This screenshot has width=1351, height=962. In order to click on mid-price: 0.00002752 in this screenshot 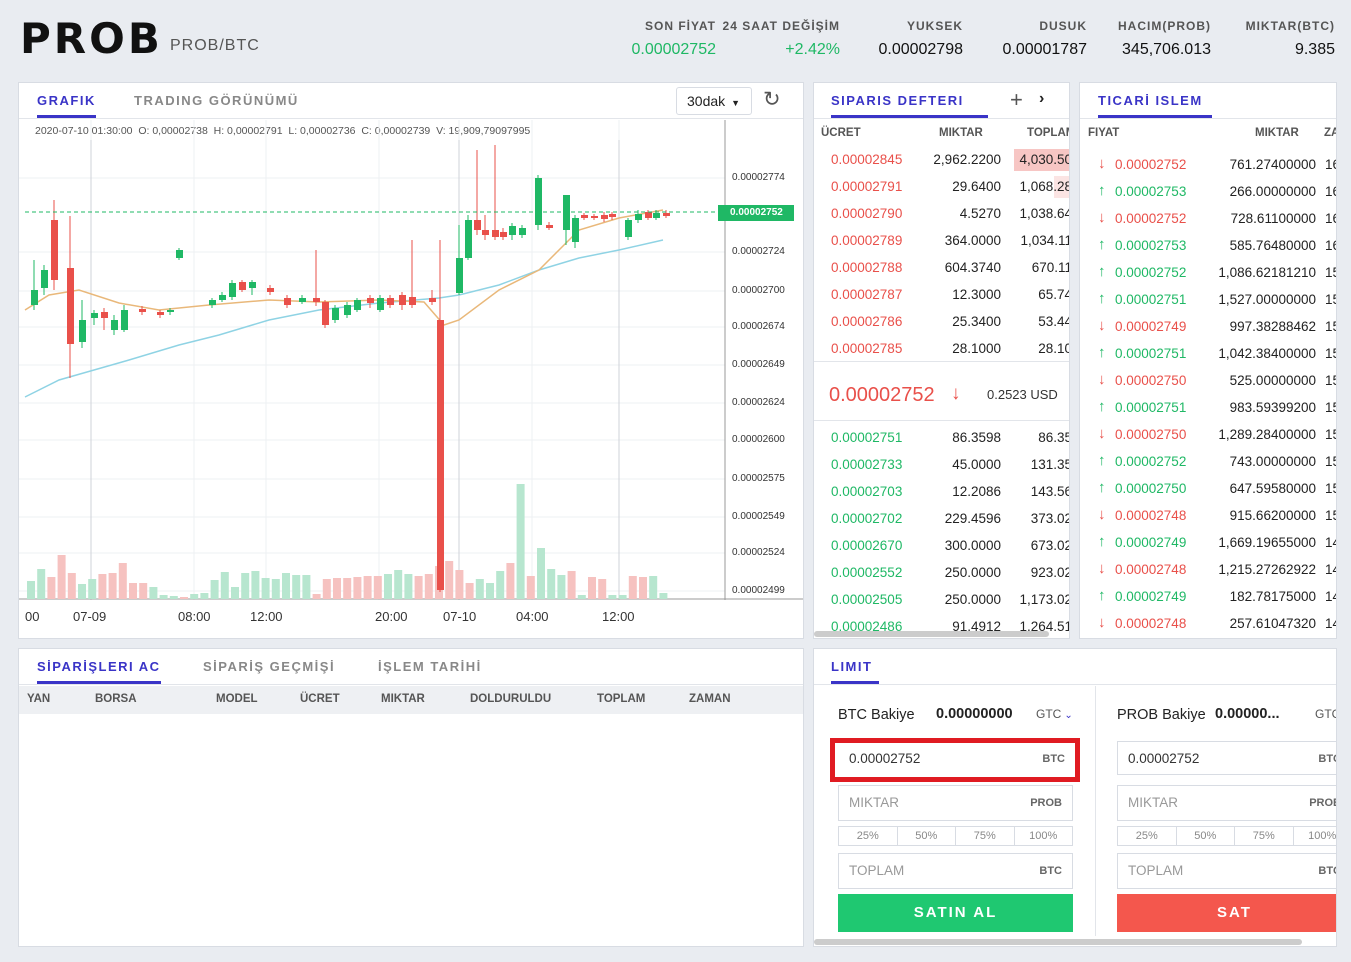, I will do `click(882, 395)`.